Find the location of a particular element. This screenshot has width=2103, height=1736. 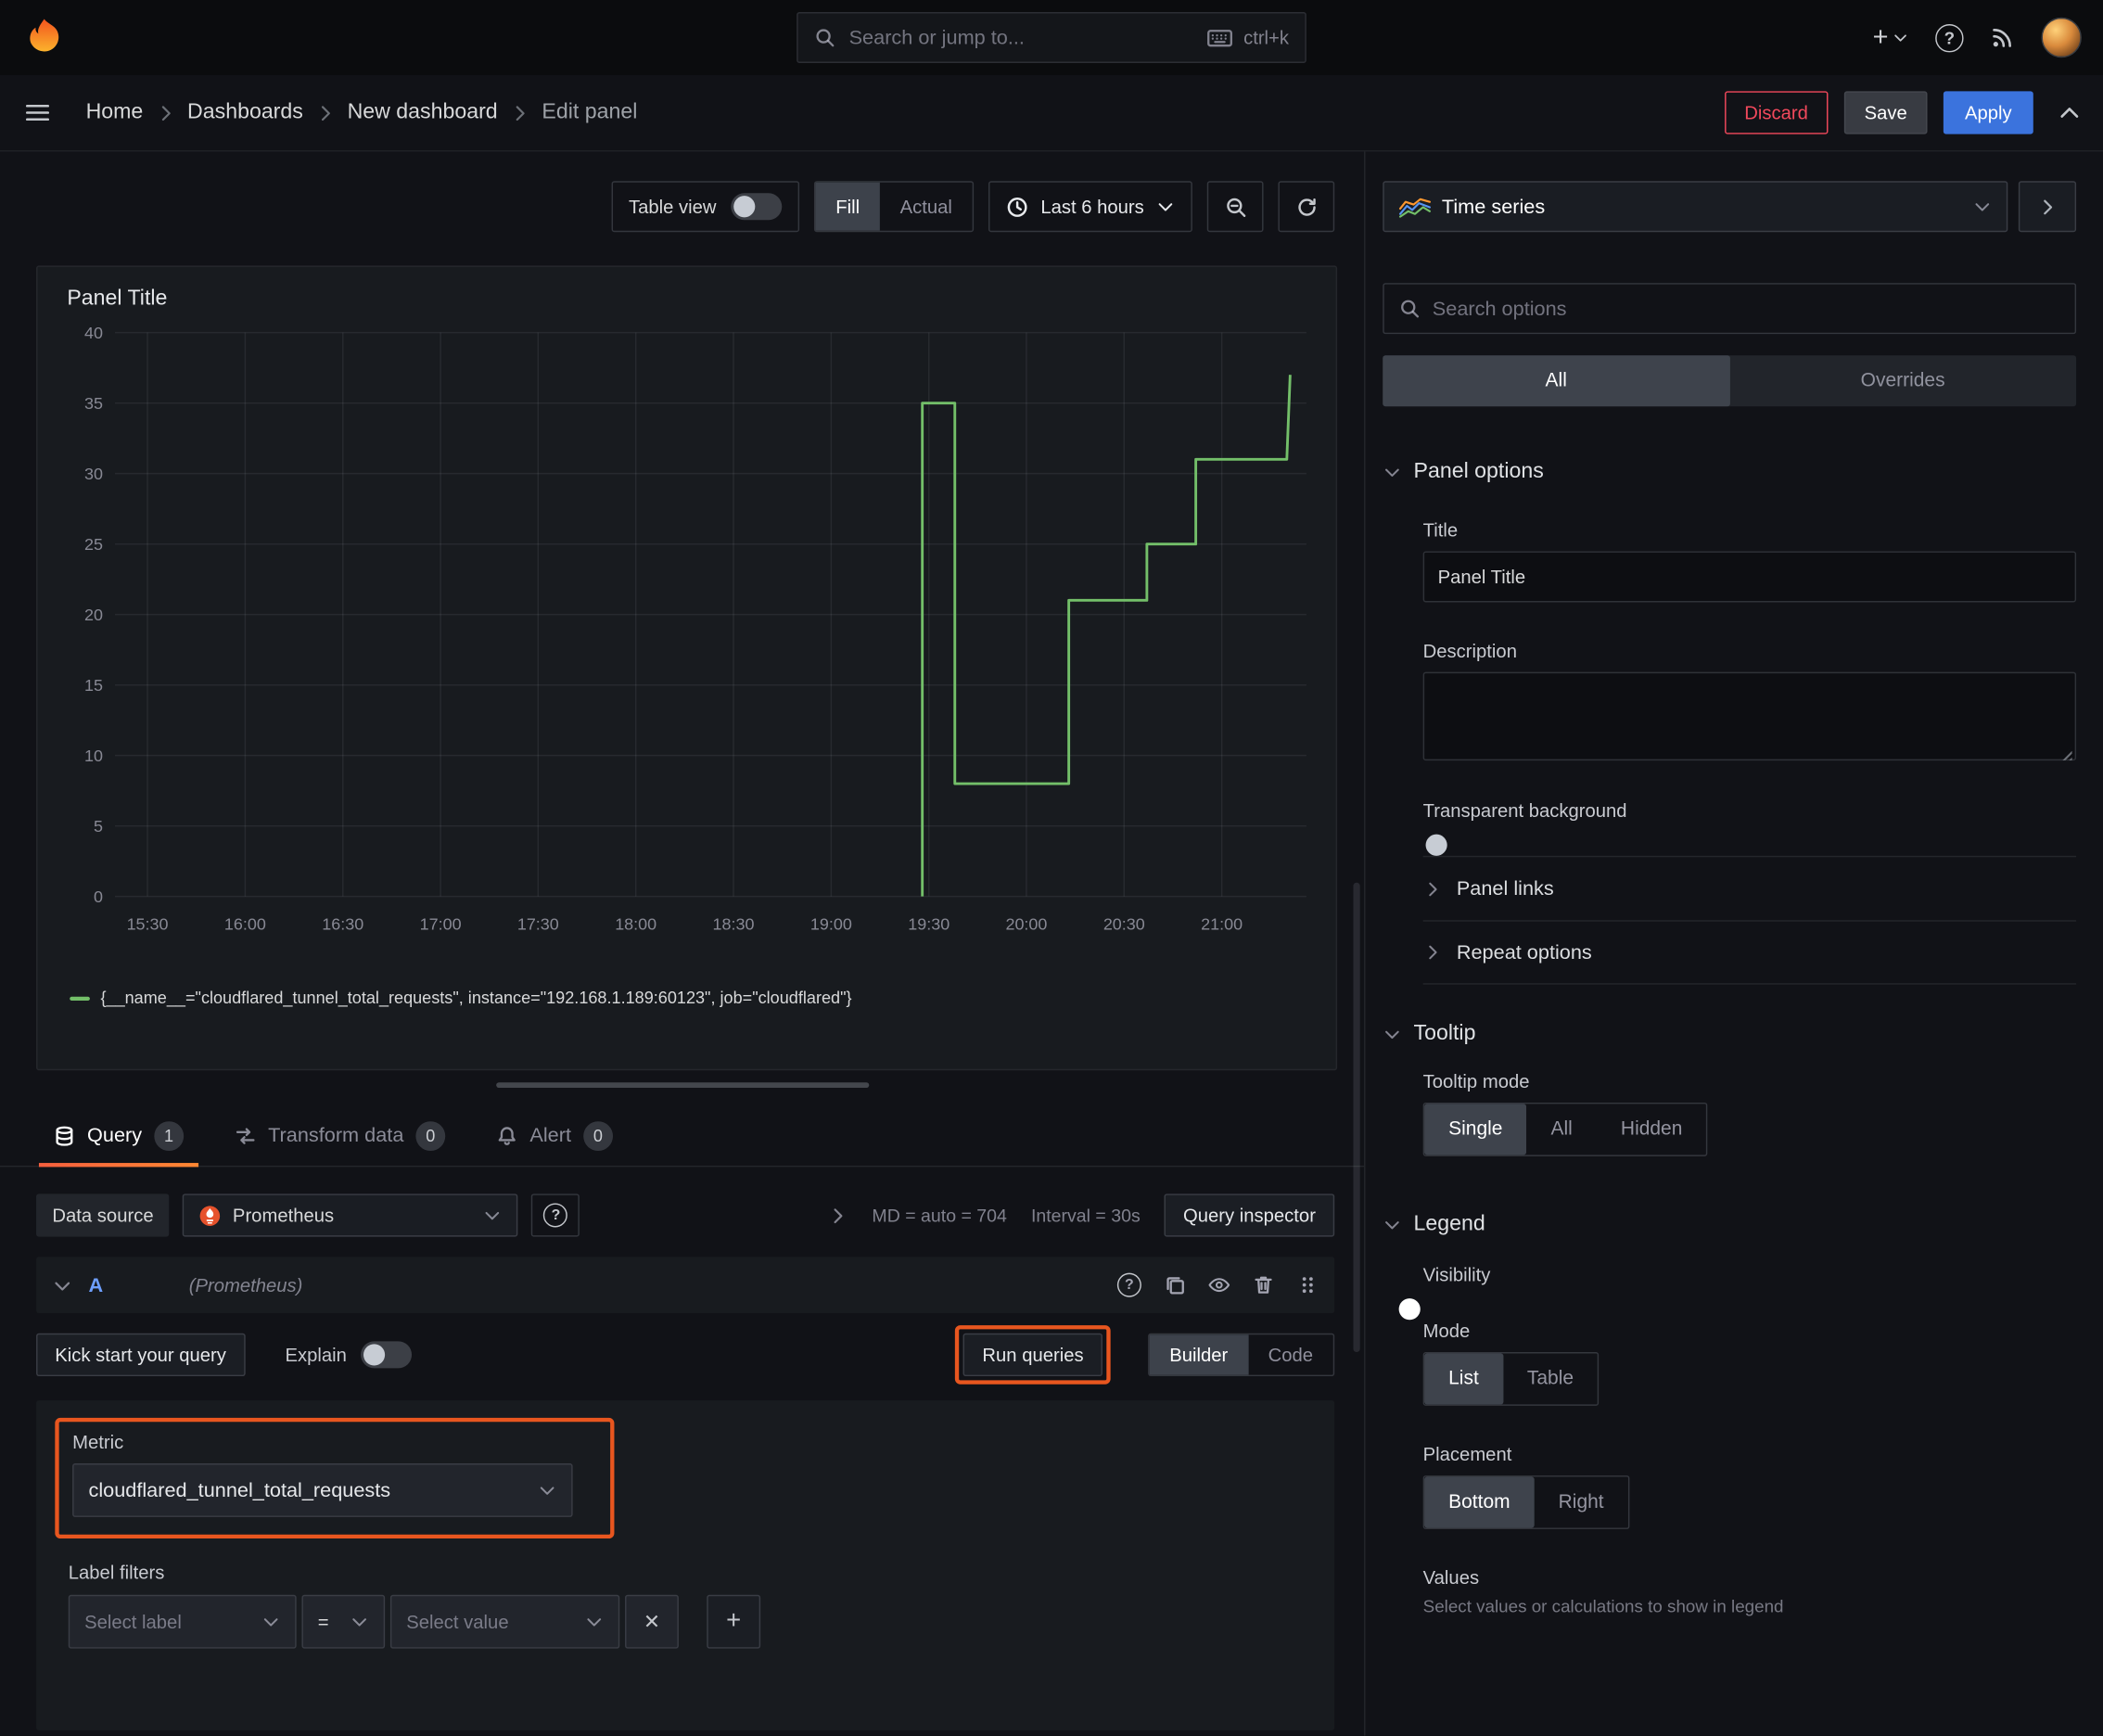

visibility-label: Visibility is located at coordinates (1456, 1274).